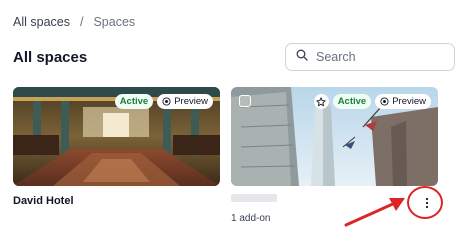  What do you see at coordinates (302, 57) in the screenshot?
I see `search-icon` at bounding box center [302, 57].